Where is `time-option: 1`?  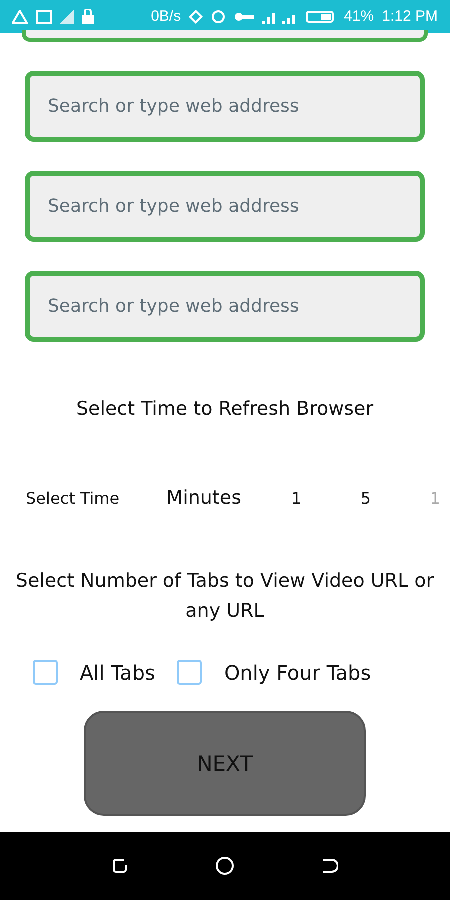 time-option: 1 is located at coordinates (326, 498).